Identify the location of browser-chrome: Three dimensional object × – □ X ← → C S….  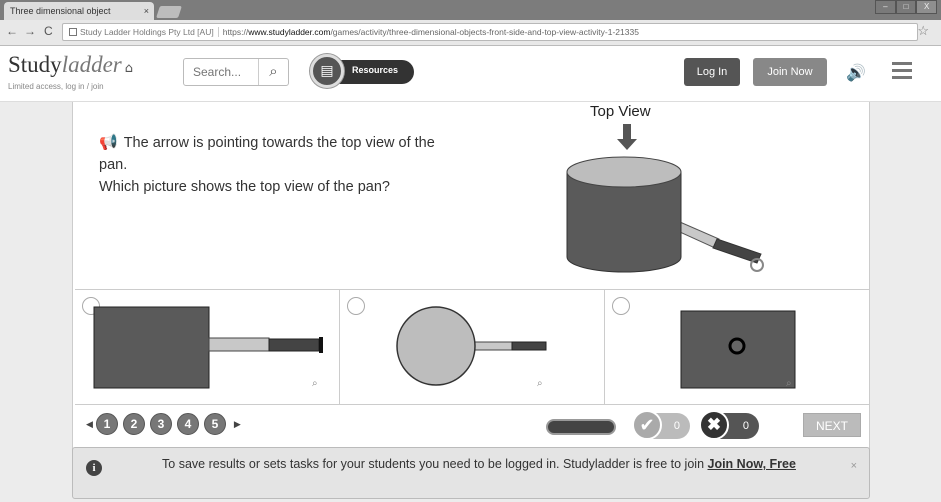
(470, 23).